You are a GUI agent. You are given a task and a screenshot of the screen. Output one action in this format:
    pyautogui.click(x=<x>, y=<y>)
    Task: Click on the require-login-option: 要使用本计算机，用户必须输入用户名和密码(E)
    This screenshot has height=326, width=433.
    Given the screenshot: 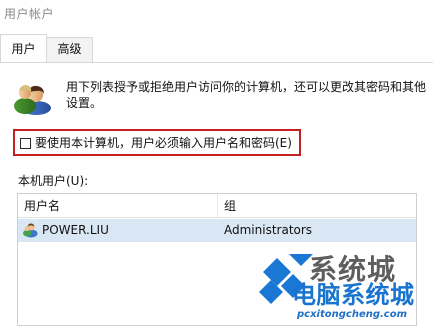 What is the action you would take?
    pyautogui.click(x=157, y=142)
    